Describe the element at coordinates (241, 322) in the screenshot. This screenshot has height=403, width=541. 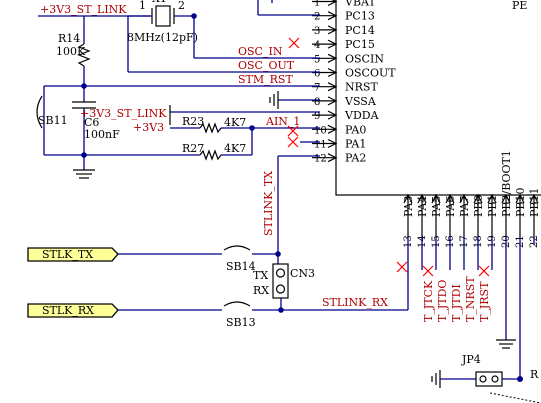
I see `sb13-label: SB13` at that location.